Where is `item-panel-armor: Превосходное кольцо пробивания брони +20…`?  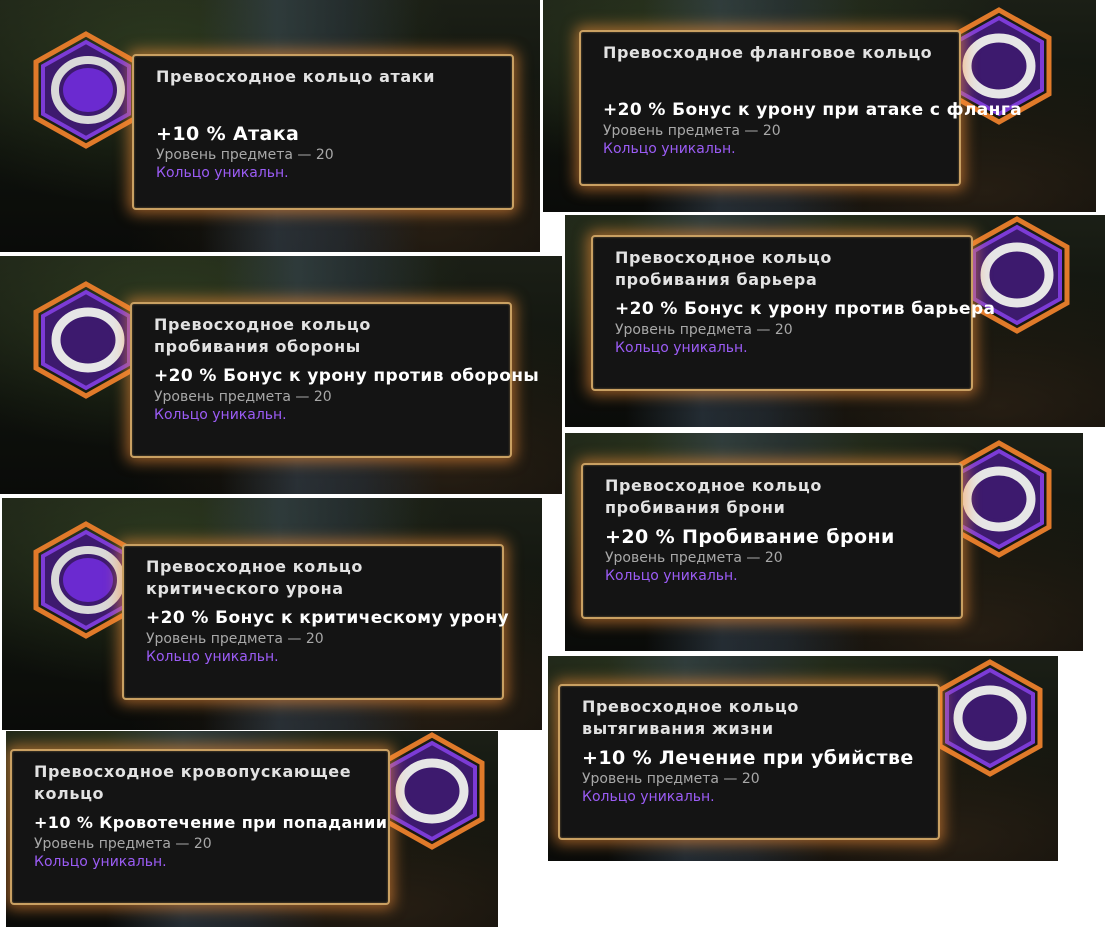 item-panel-armor: Превосходное кольцо пробивания брони +20… is located at coordinates (824, 542).